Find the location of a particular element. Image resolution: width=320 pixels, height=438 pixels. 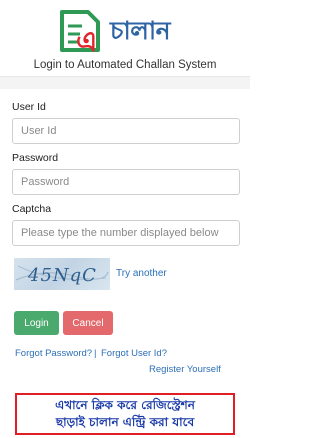

captcha-code: 45NqC is located at coordinates (62, 275).